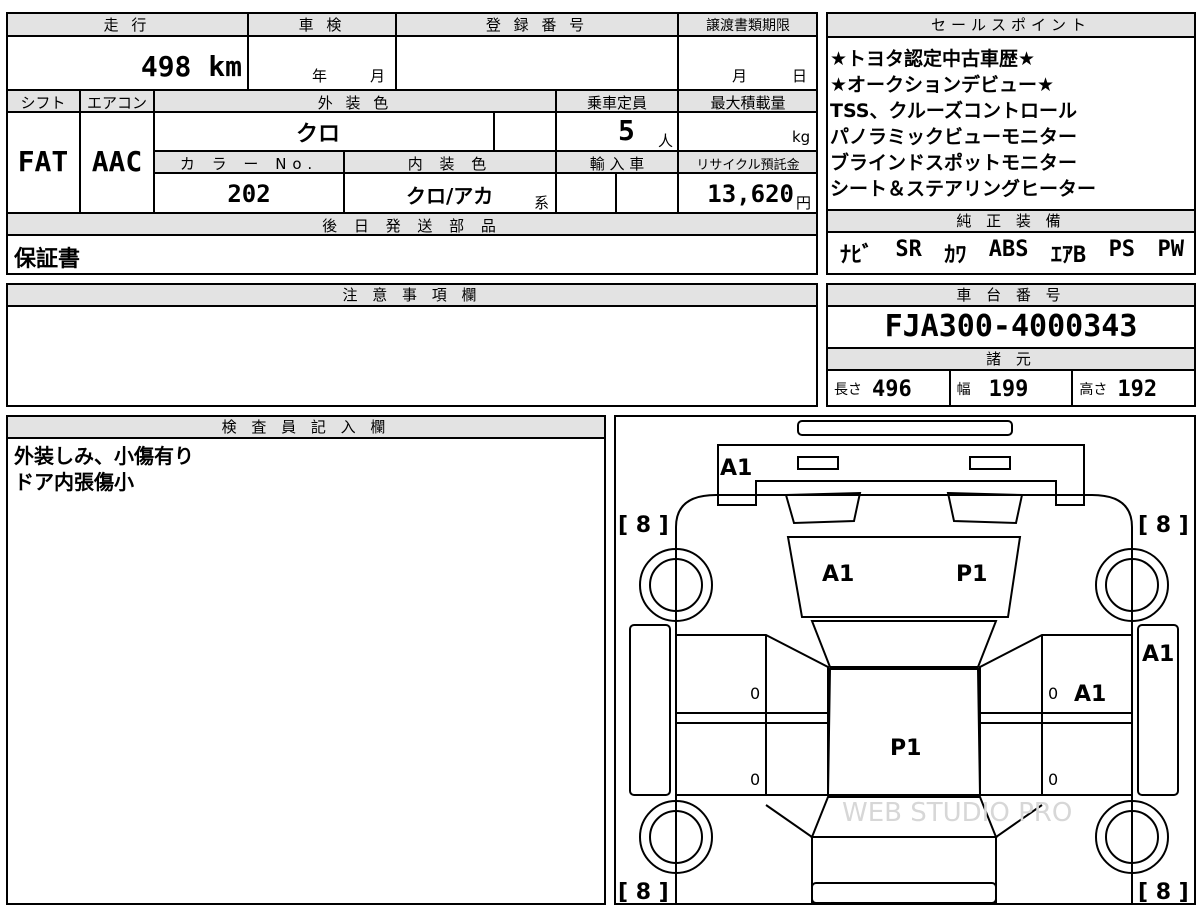 This screenshot has width=1200, height=905. Describe the element at coordinates (650, 710) in the screenshot. I see `left-side-panel-outline` at that location.